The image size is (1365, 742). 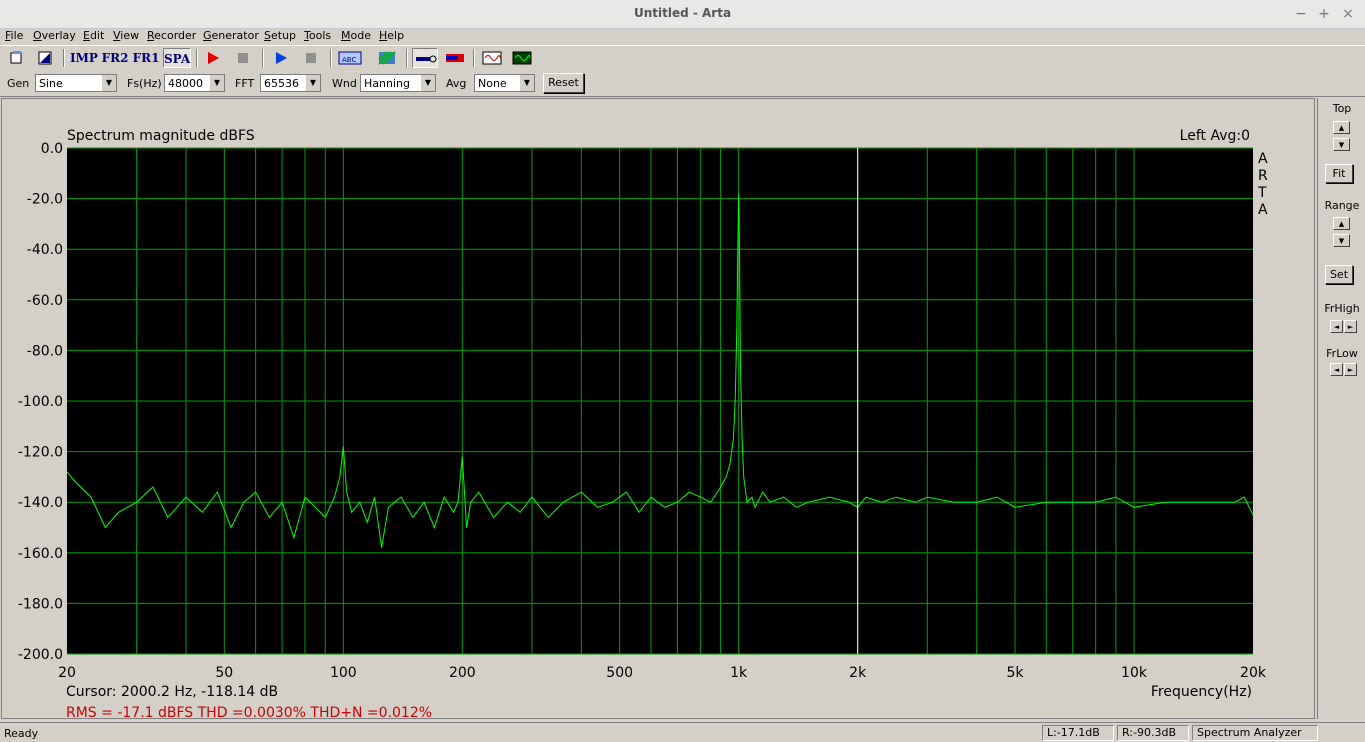 What do you see at coordinates (356, 35) in the screenshot?
I see `menu-mode: Mode` at bounding box center [356, 35].